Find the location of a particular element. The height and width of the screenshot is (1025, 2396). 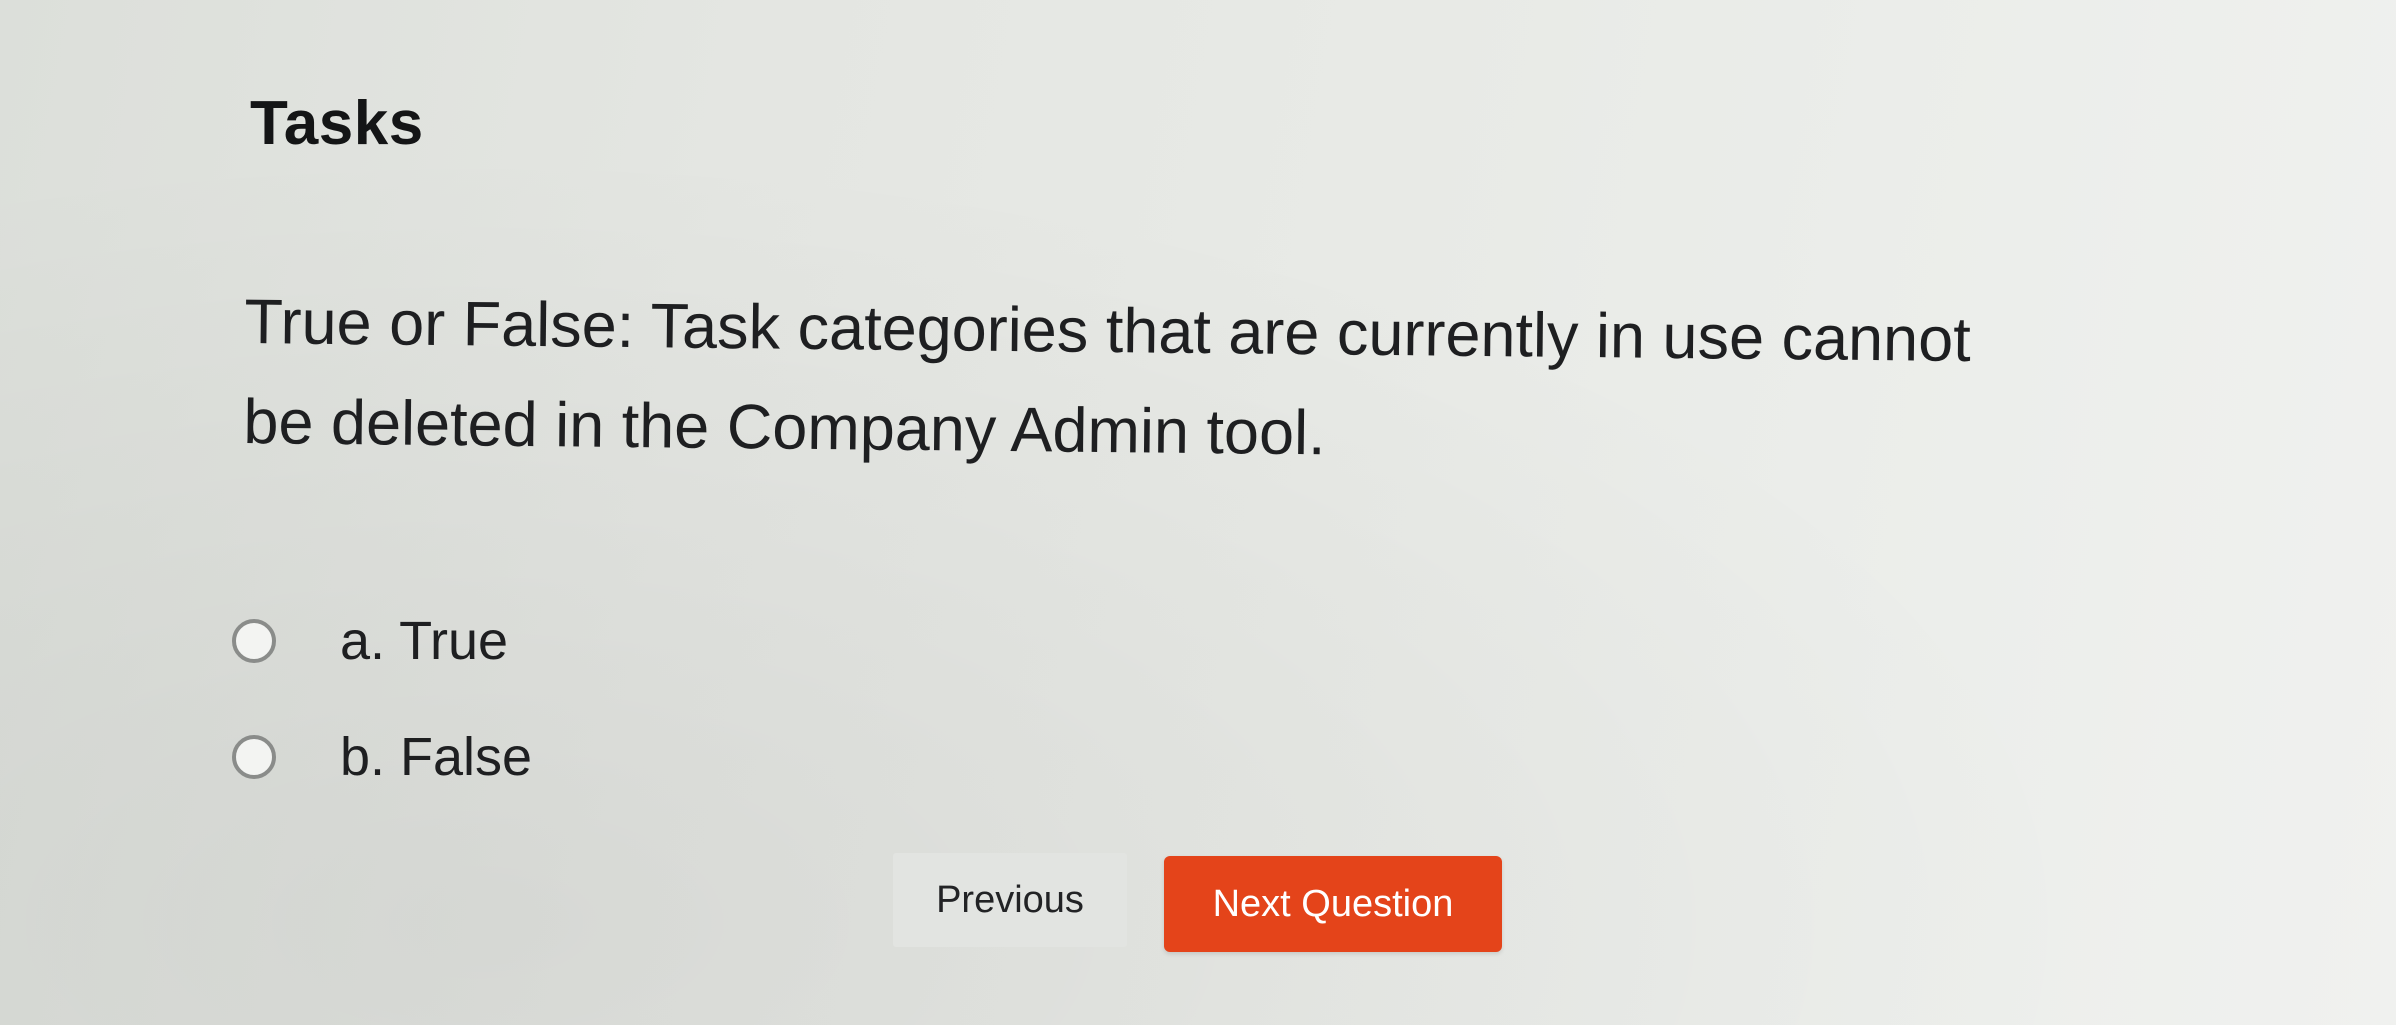

answer-option-true: a. True is located at coordinates (370, 641).